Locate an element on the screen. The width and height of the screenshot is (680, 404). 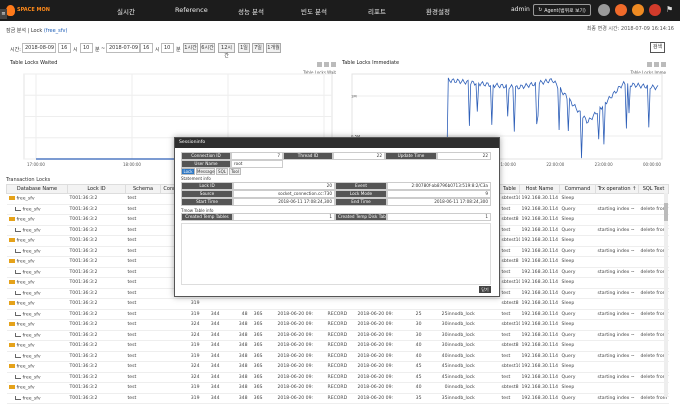
user-icon is located at coordinates (604, 10).